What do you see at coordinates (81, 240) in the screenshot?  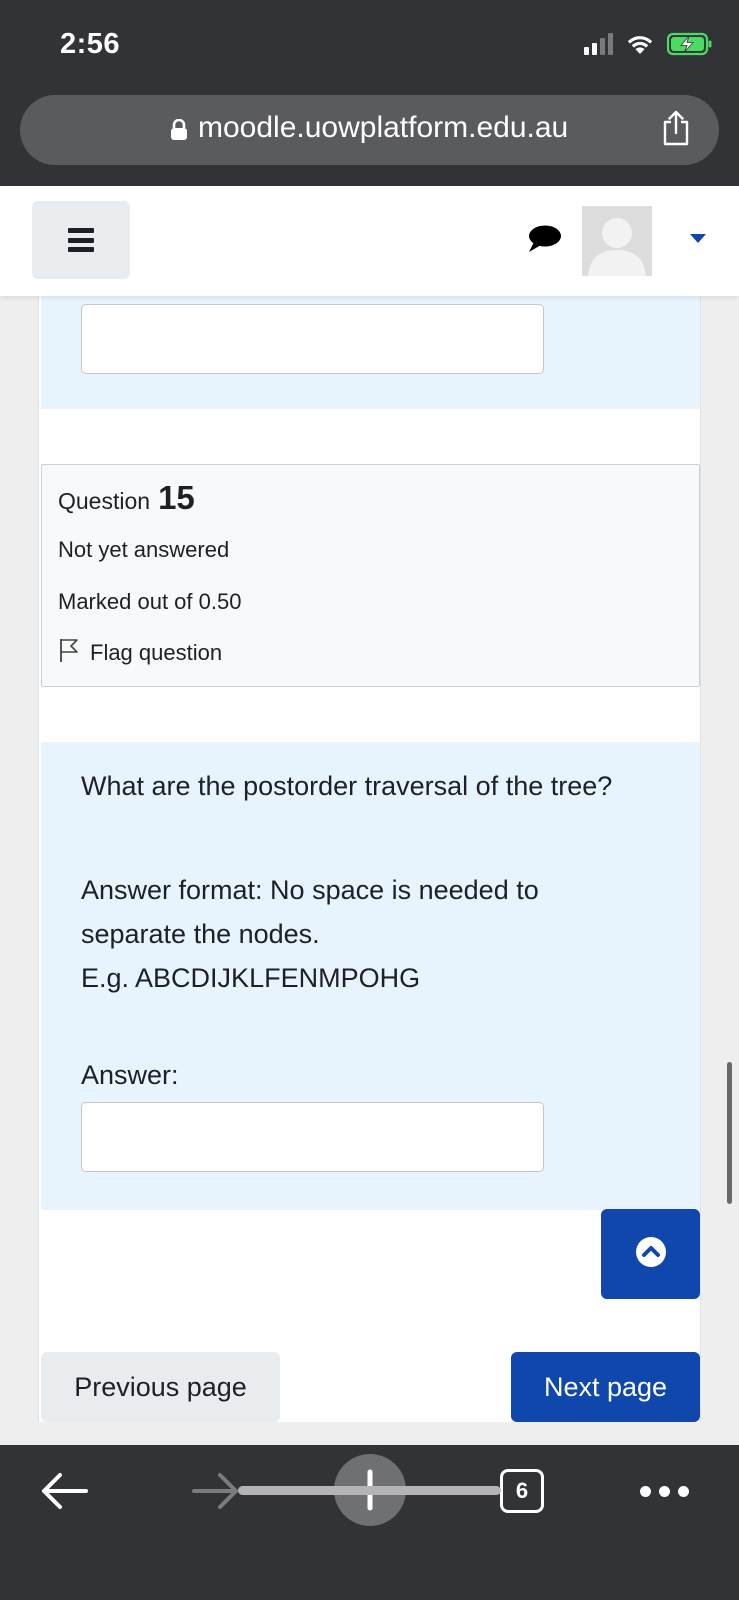 I see `hamburger-menu-icon` at bounding box center [81, 240].